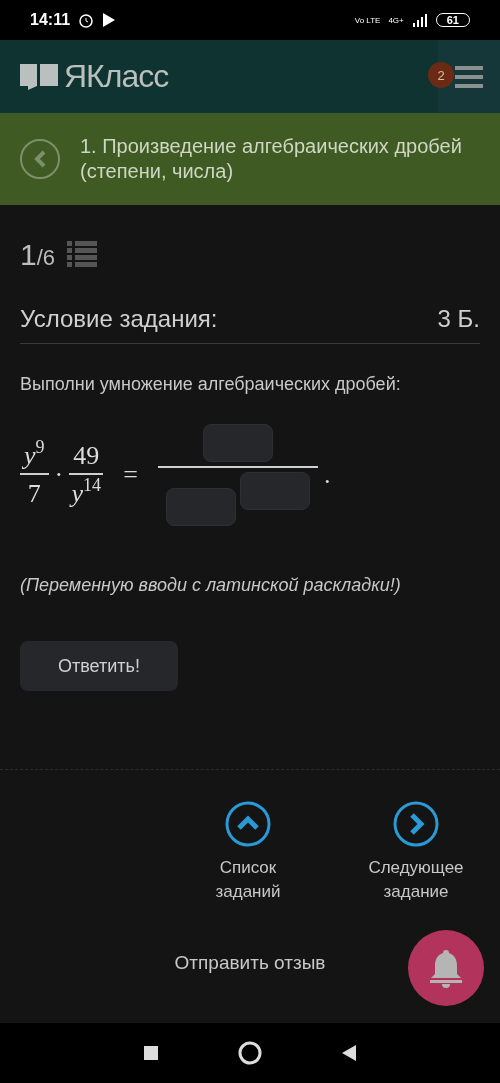  What do you see at coordinates (250, 963) in the screenshot?
I see `feedback-link: Отправить отзыв` at bounding box center [250, 963].